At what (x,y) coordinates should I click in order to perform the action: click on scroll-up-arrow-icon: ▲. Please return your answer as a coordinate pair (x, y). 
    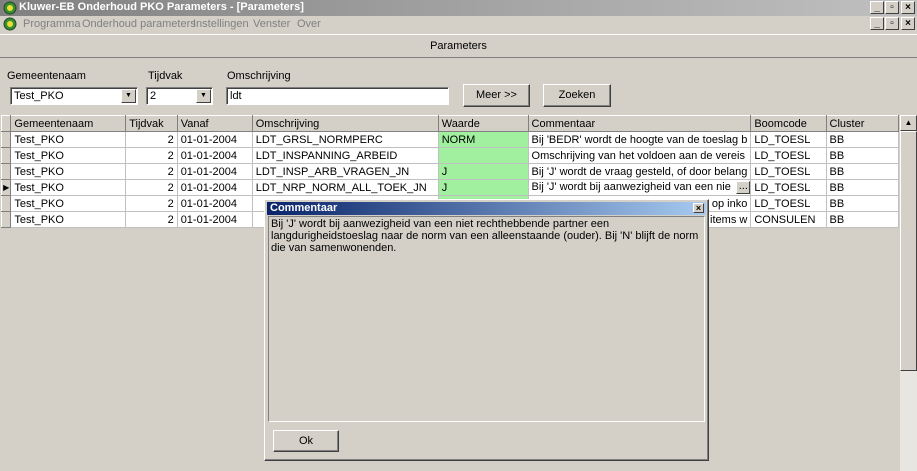
    Looking at the image, I should click on (908, 123).